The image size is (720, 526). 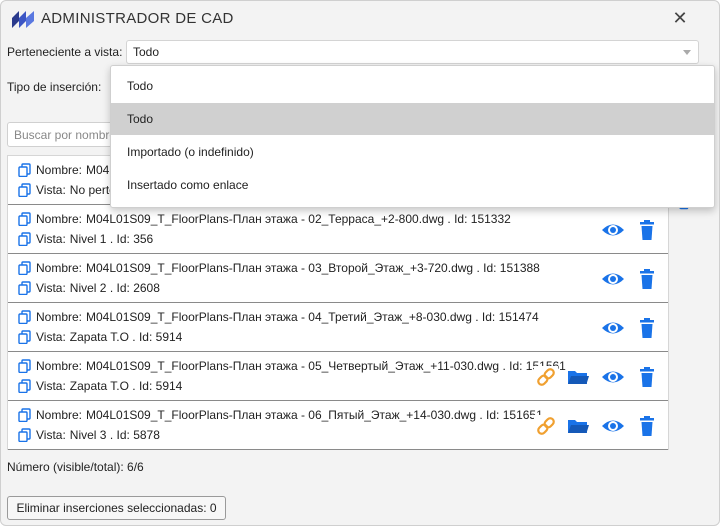 I want to click on chevron-down-icon, so click(x=687, y=52).